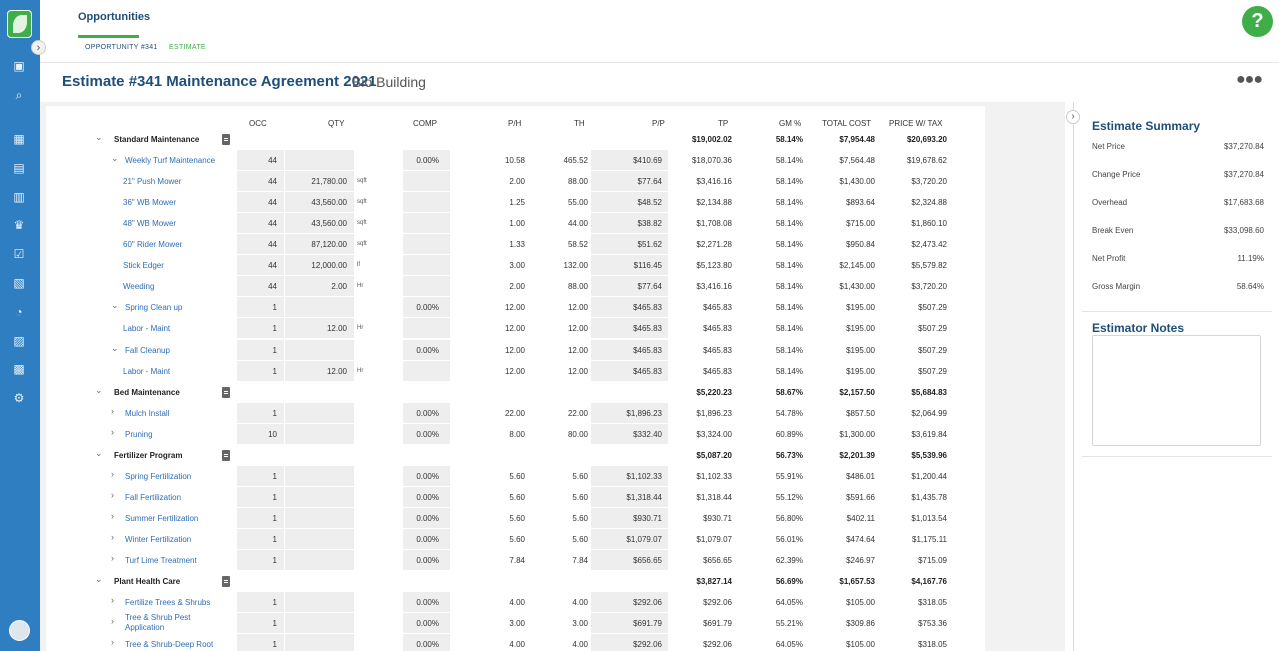 The width and height of the screenshot is (1279, 651). What do you see at coordinates (19, 66) in the screenshot?
I see `contacts-icon: ▣` at bounding box center [19, 66].